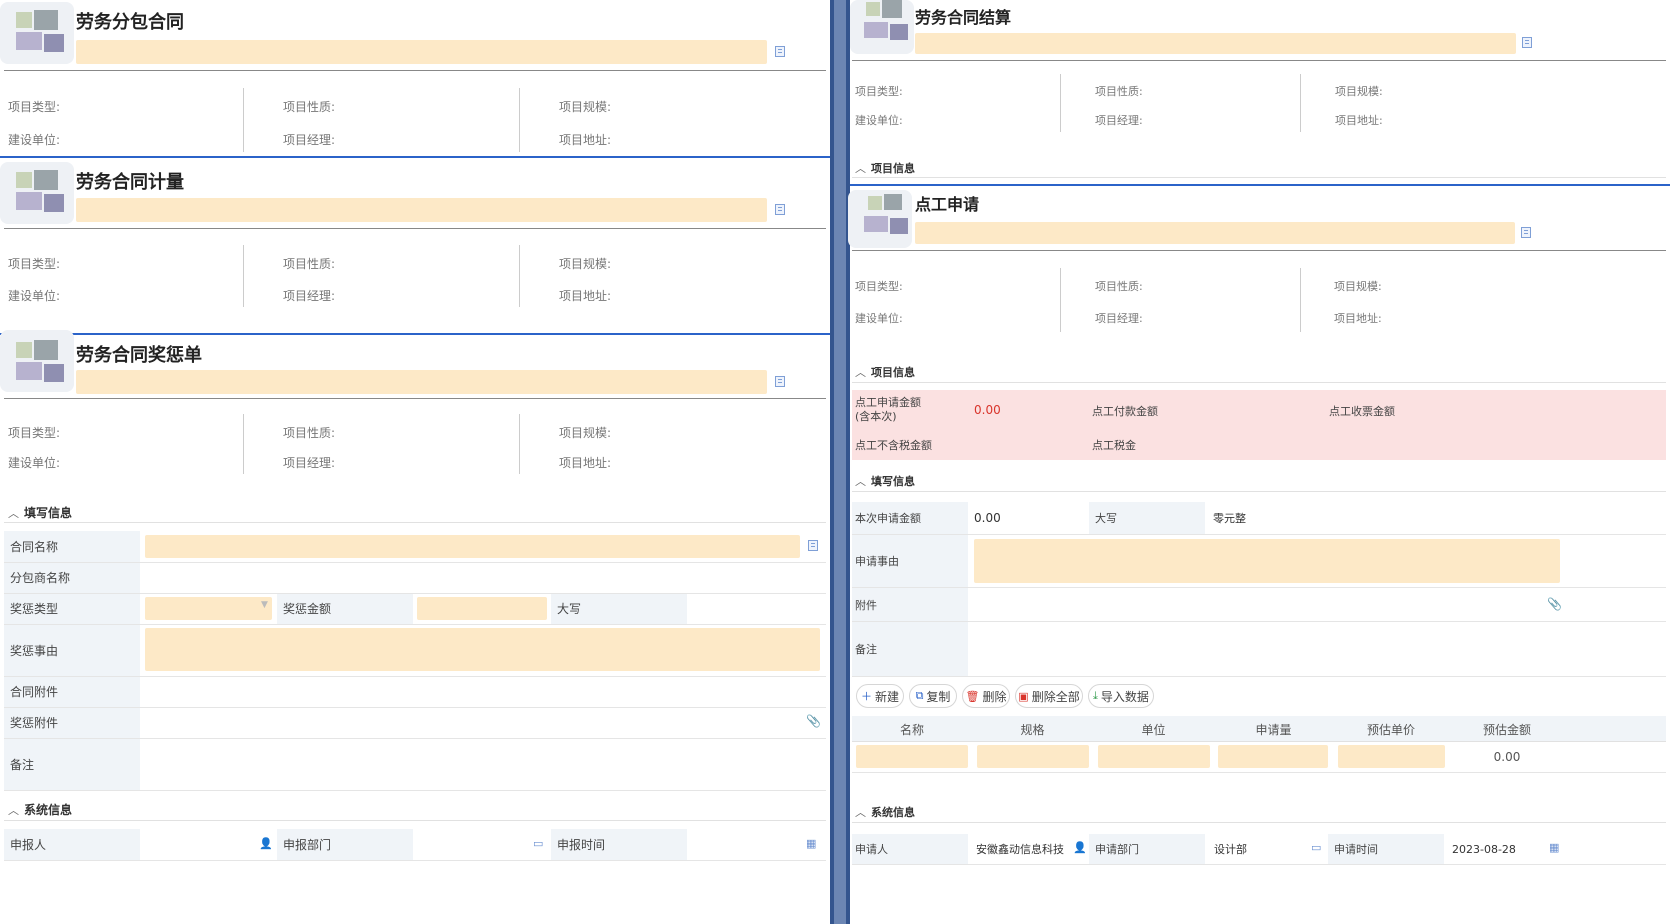 This screenshot has width=1670, height=924. I want to click on applicant-value: 安徽鑫动信息科技, so click(1020, 849).